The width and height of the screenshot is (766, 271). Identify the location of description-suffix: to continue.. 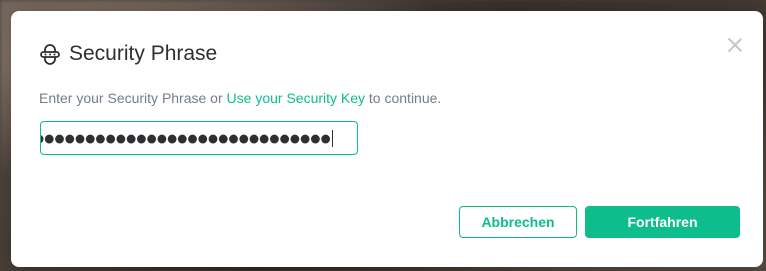
(403, 98).